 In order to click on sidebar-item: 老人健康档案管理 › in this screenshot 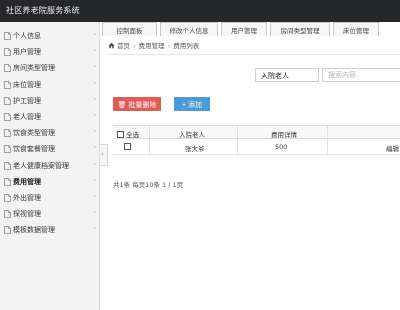, I will do `click(50, 166)`.